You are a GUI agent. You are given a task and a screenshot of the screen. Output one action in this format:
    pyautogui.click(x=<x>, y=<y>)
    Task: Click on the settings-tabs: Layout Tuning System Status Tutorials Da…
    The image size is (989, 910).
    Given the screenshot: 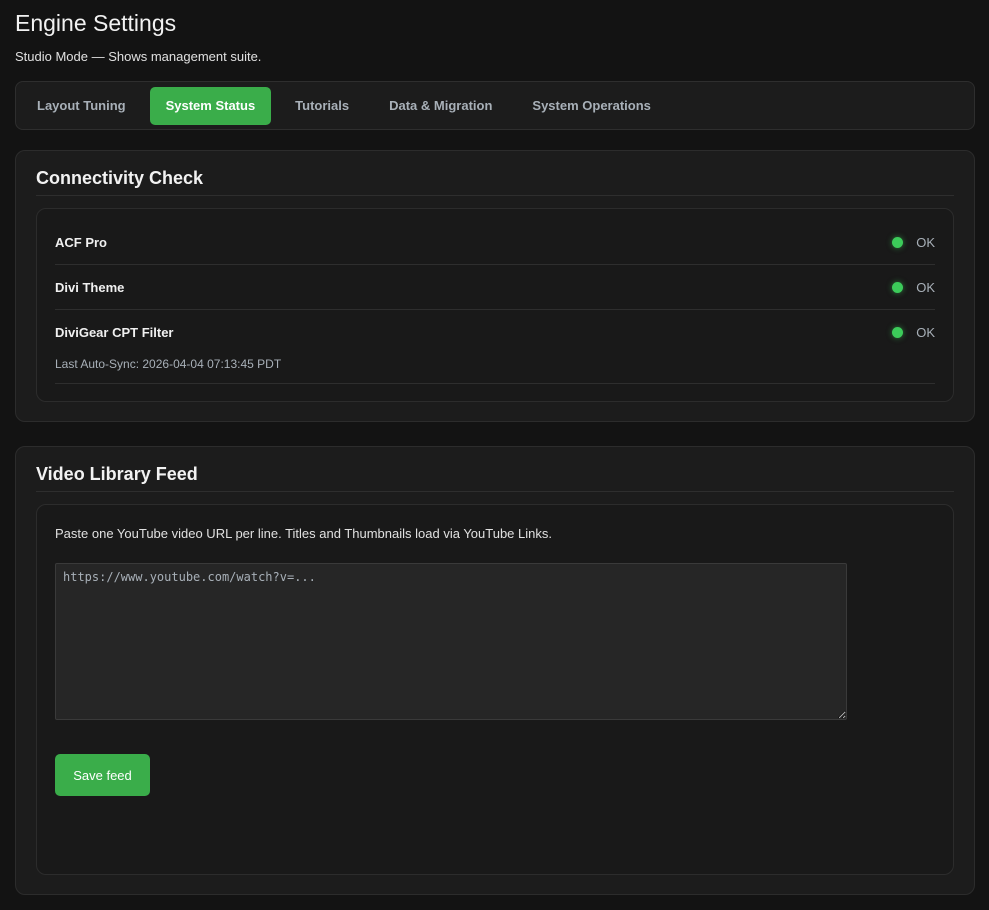 What is the action you would take?
    pyautogui.click(x=495, y=105)
    